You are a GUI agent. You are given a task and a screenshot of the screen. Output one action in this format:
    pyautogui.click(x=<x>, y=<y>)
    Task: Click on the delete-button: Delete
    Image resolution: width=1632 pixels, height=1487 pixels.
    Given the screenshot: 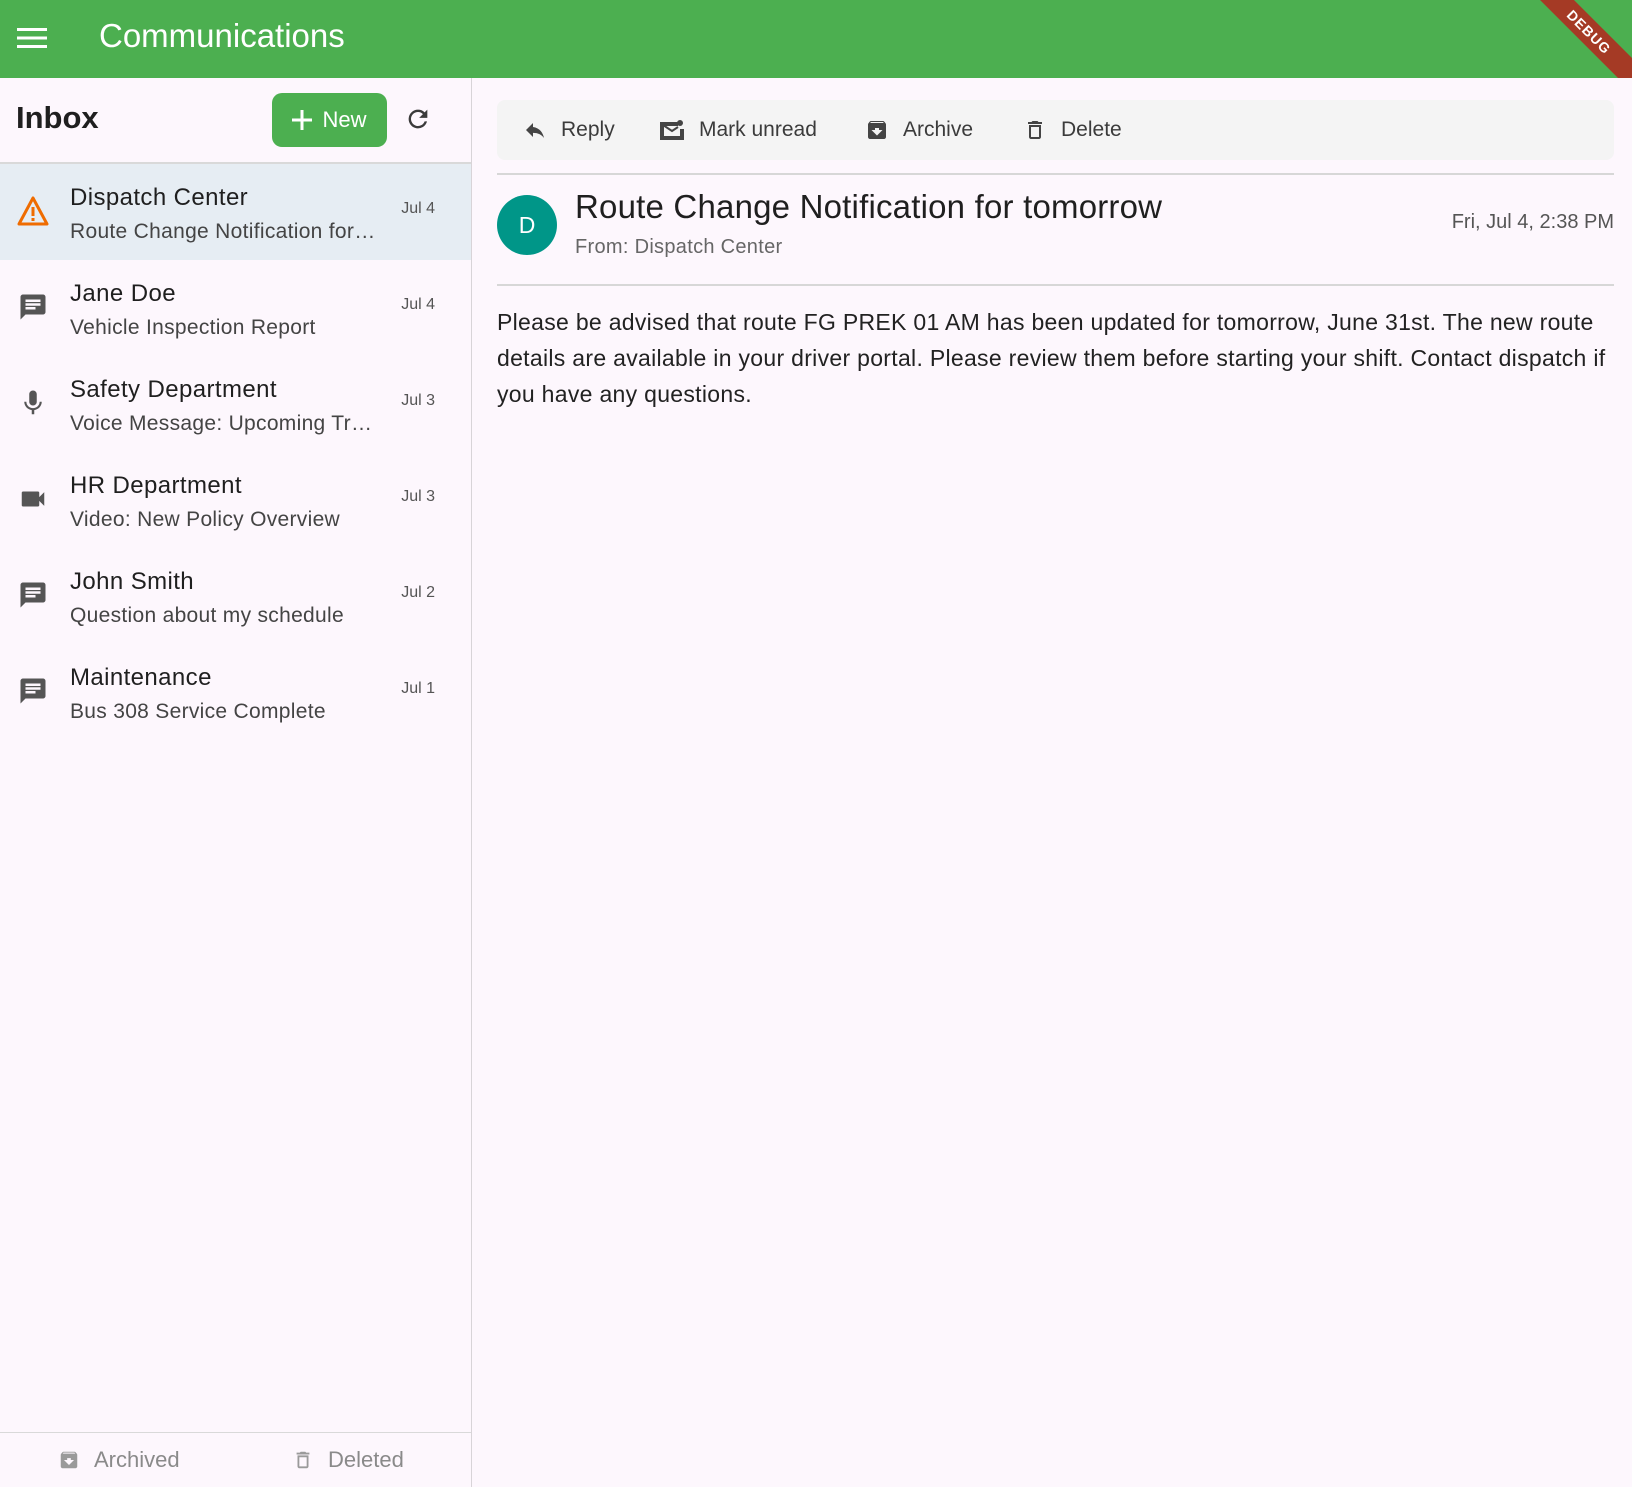 What is the action you would take?
    pyautogui.click(x=1072, y=130)
    